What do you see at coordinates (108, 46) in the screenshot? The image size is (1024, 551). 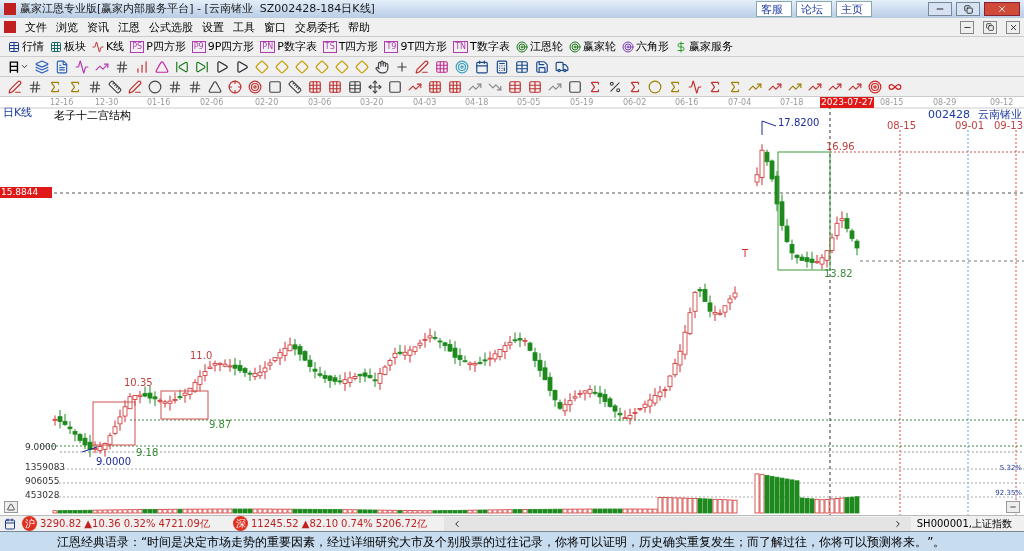 I see `toolbar-button: K线` at bounding box center [108, 46].